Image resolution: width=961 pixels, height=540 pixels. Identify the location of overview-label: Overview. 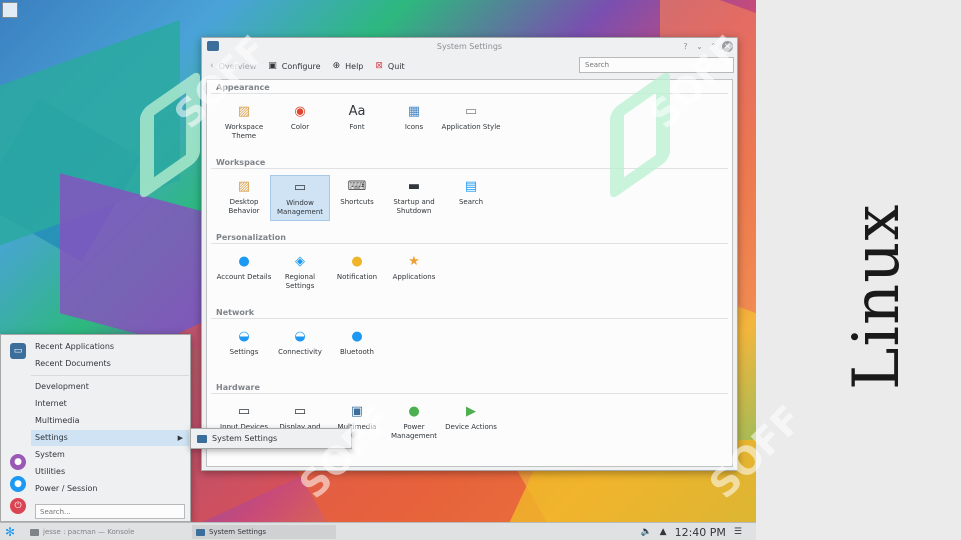
(237, 66).